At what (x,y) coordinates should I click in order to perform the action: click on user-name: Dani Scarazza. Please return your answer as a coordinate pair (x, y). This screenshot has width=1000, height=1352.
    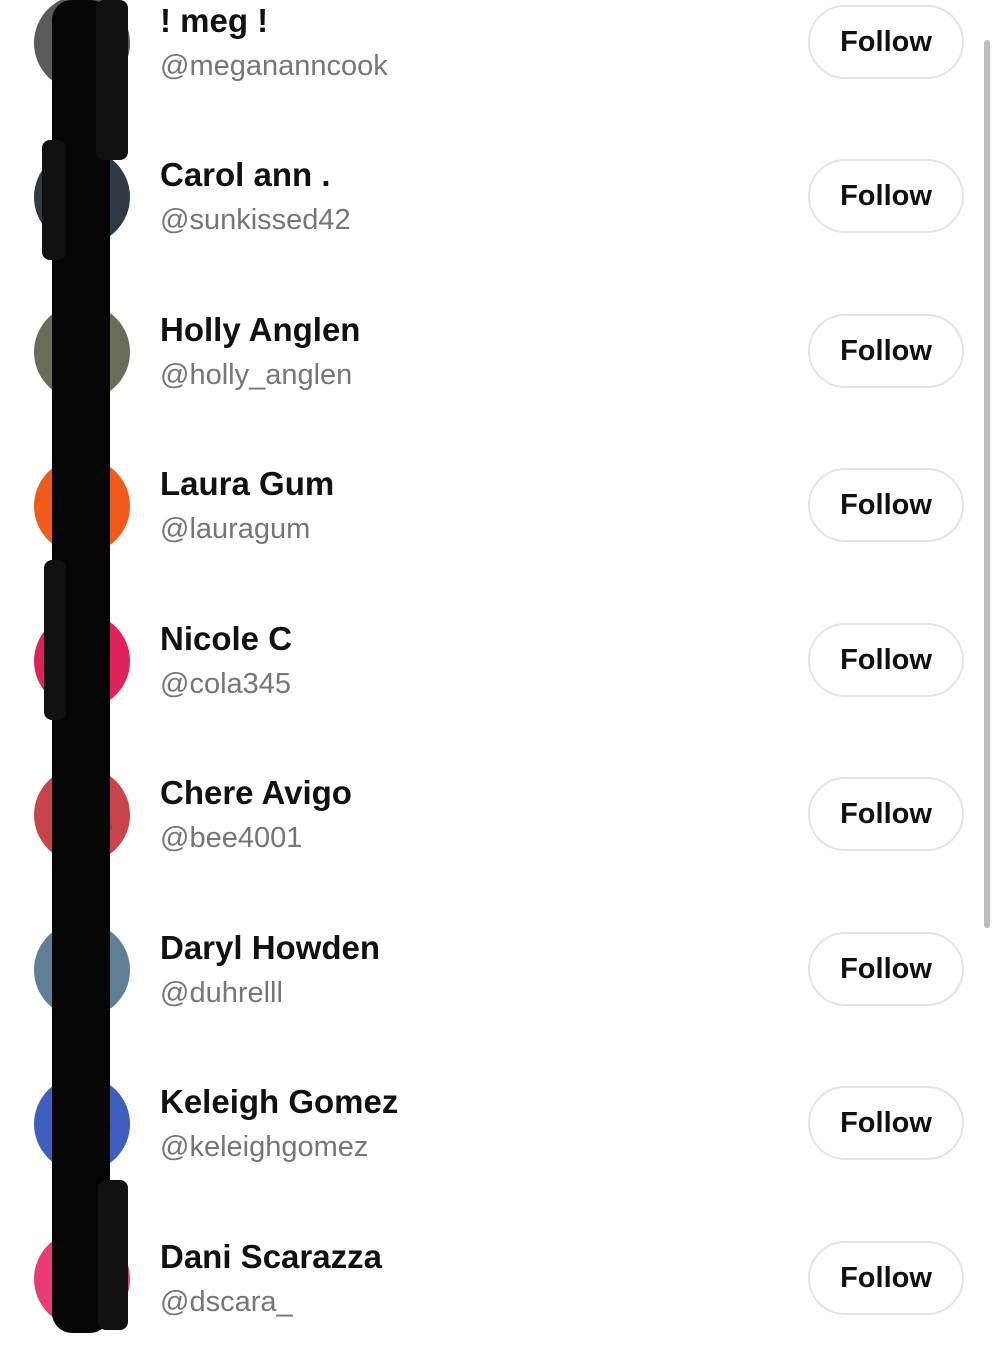
    Looking at the image, I should click on (271, 1257).